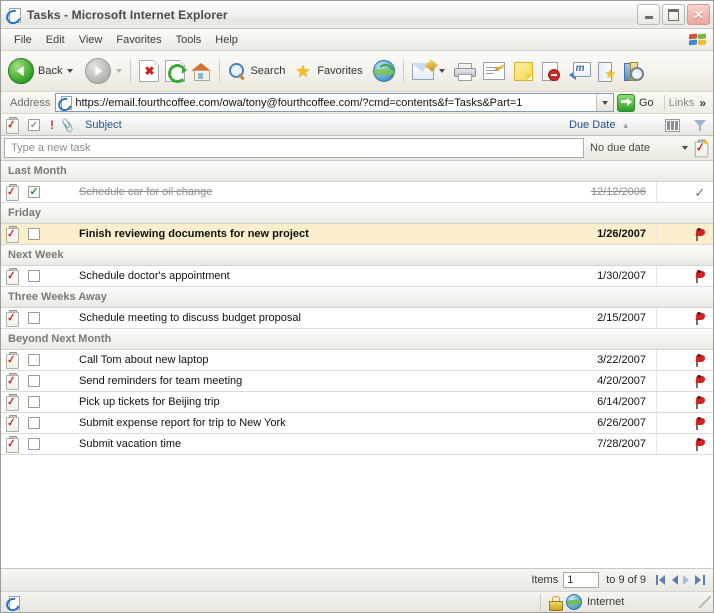 The width and height of the screenshot is (714, 613). I want to click on go-button: Go, so click(637, 102).